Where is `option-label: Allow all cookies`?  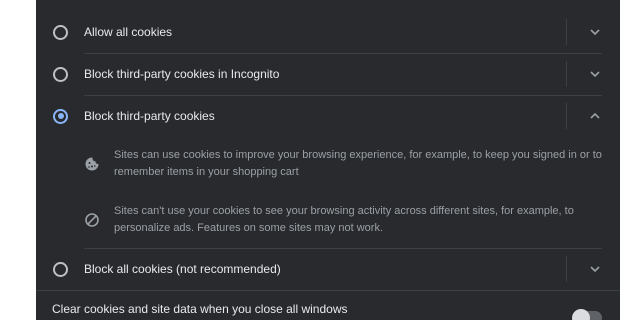 option-label: Allow all cookies is located at coordinates (128, 32).